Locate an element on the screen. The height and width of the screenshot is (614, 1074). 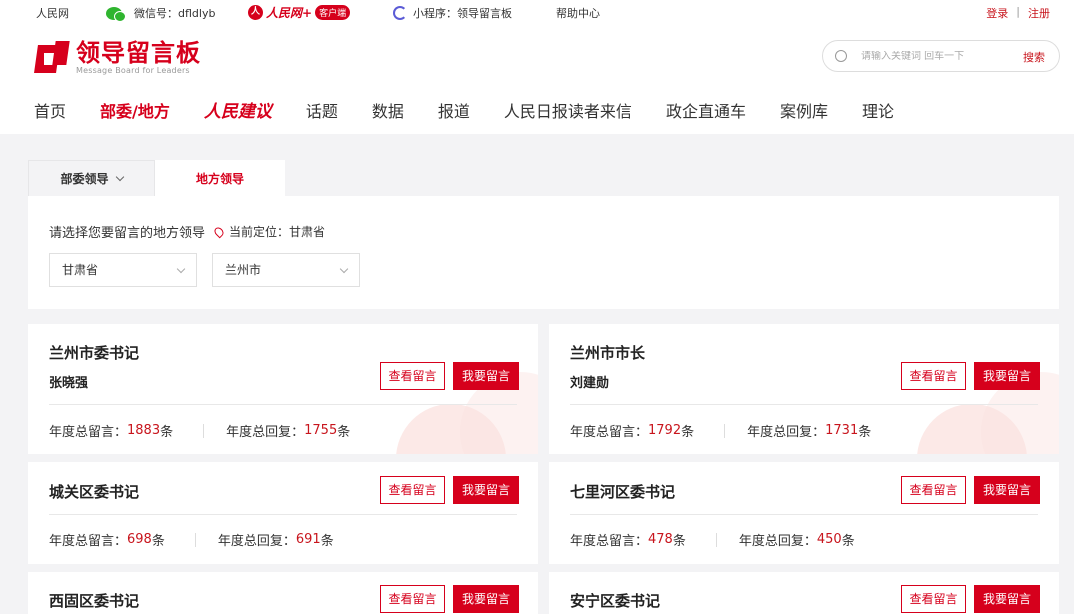
nav-data: 数据 is located at coordinates (388, 112).